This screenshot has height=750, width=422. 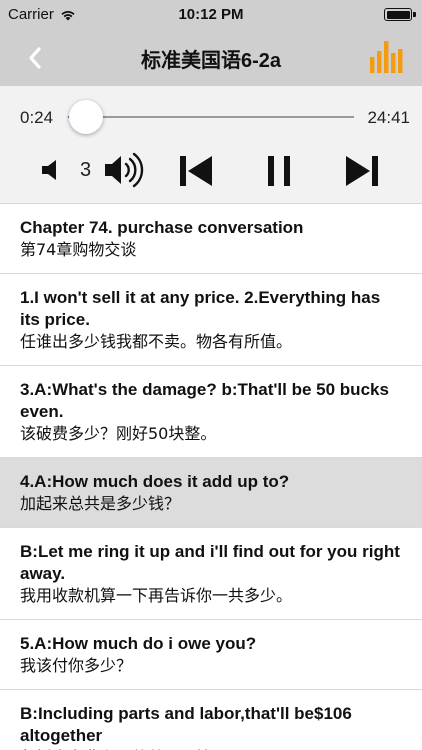 What do you see at coordinates (156, 341) in the screenshot?
I see `chinese-line: 任谁出多少钱我都不卖。物各有所值。` at bounding box center [156, 341].